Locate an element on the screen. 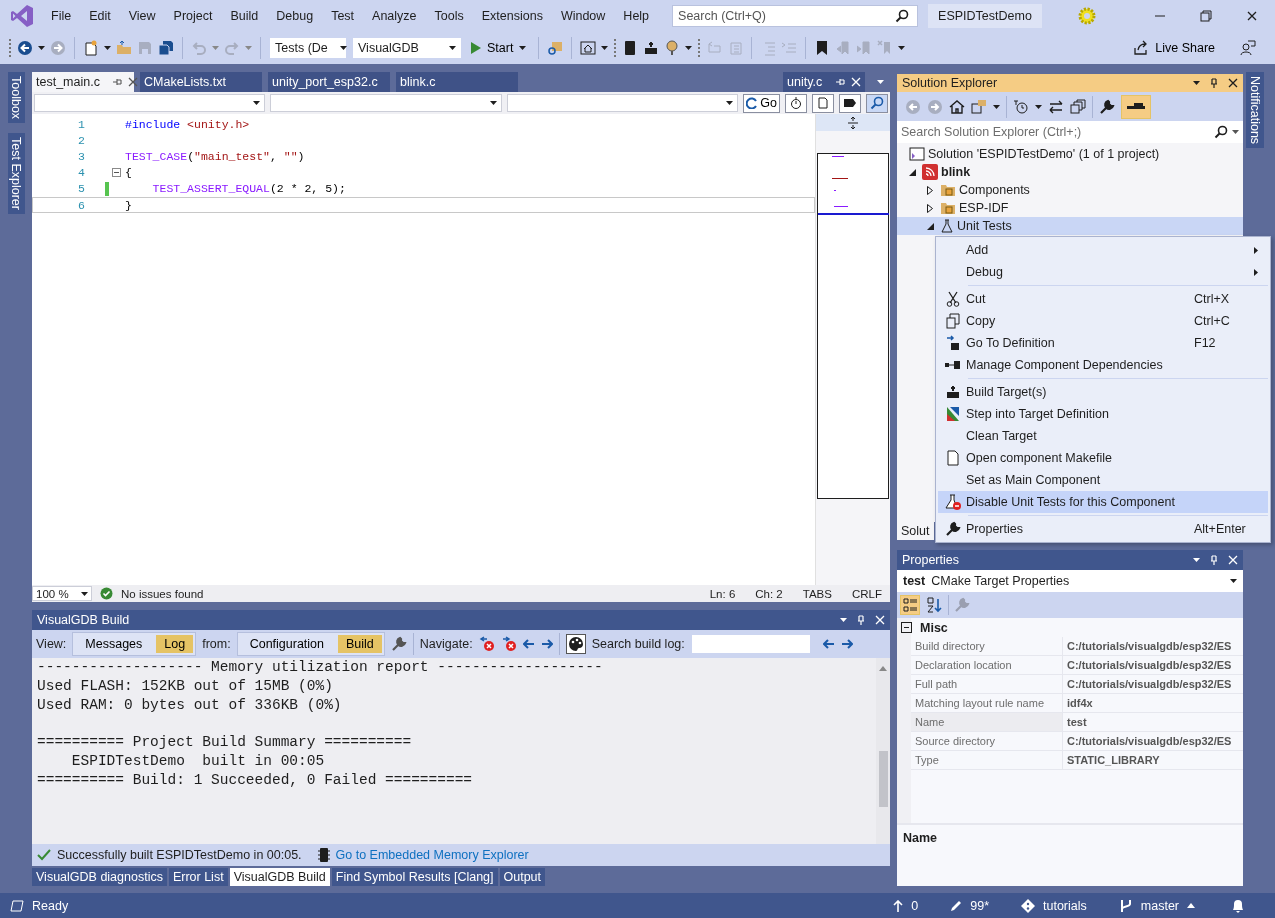  tree-item: Unit Tests is located at coordinates (984, 226).